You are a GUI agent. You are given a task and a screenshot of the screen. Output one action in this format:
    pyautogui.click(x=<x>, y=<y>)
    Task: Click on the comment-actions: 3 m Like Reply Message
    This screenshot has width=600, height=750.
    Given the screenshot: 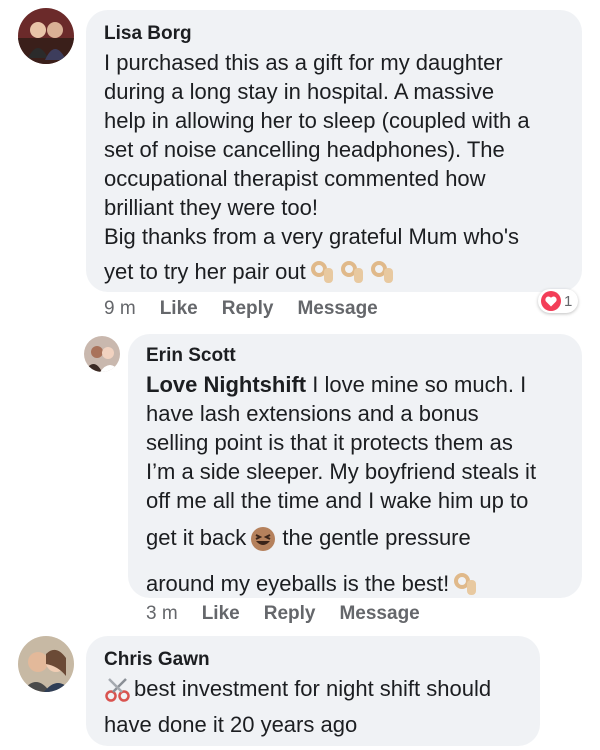 What is the action you would take?
    pyautogui.click(x=283, y=614)
    